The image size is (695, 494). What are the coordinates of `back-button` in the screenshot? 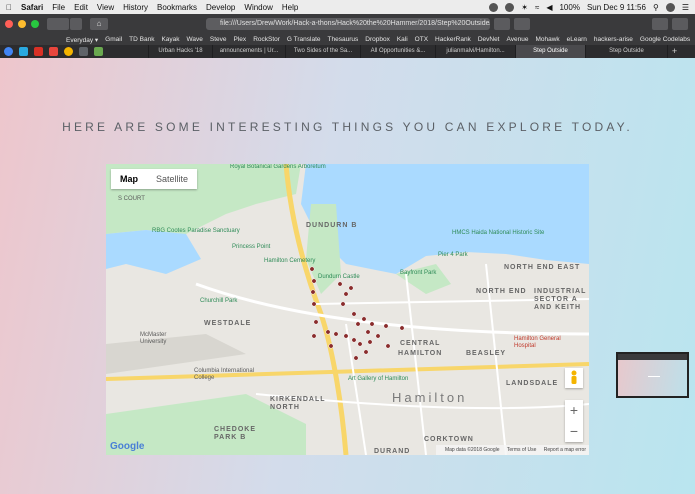 It's located at (58, 24).